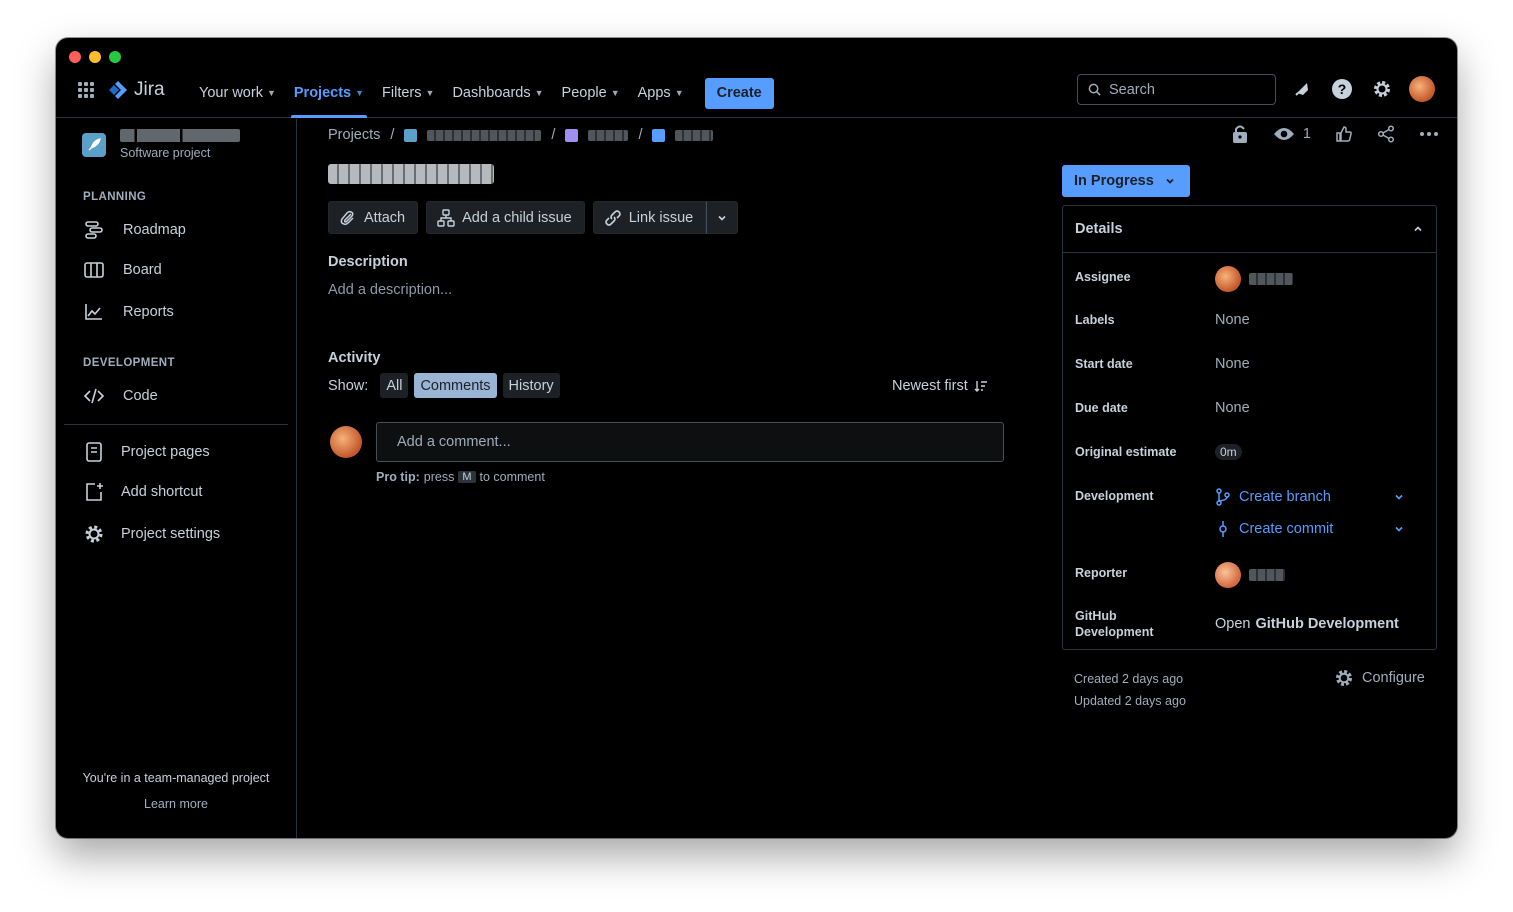 This screenshot has width=1513, height=912. Describe the element at coordinates (608, 135) in the screenshot. I see `breadcrumb-epic-redacted` at that location.